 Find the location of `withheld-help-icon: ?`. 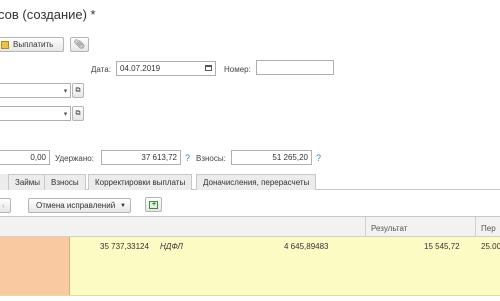

withheld-help-icon: ? is located at coordinates (187, 158).